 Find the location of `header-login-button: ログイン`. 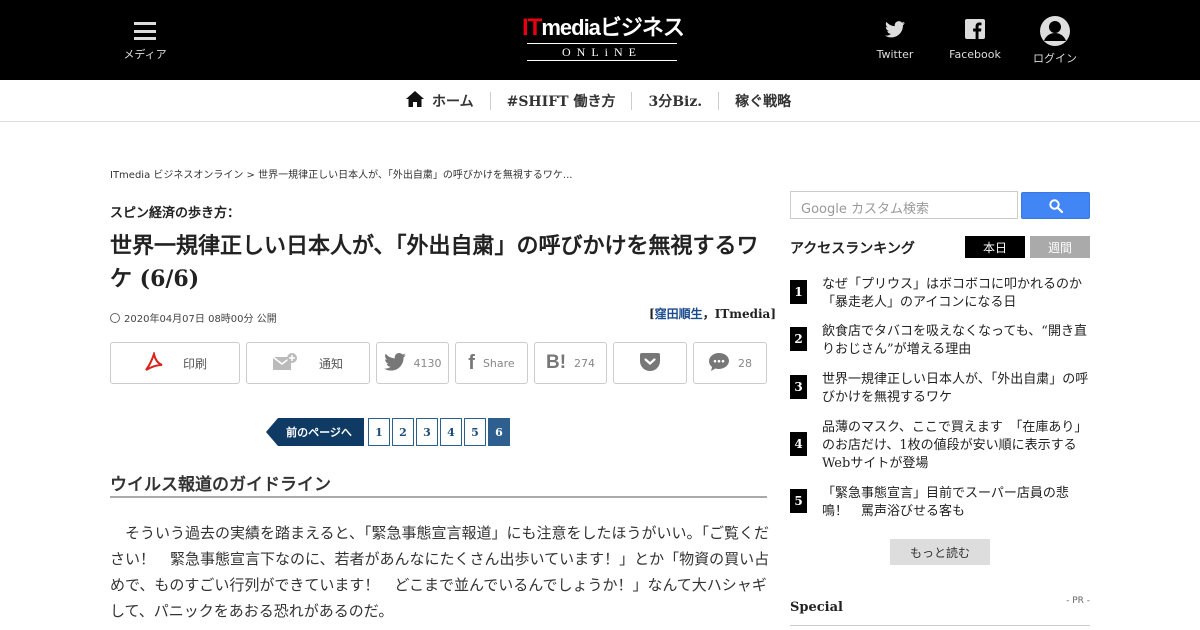

header-login-button: ログイン is located at coordinates (1055, 41).